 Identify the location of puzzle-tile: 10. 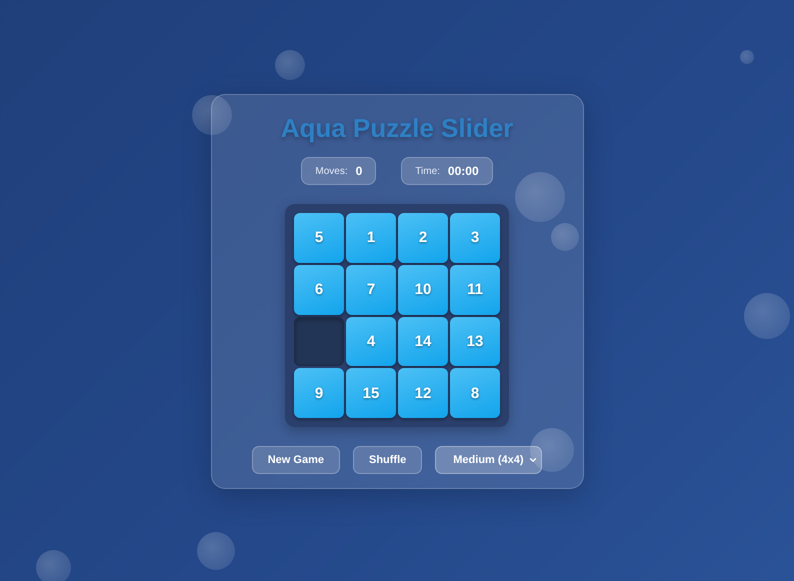
(423, 289).